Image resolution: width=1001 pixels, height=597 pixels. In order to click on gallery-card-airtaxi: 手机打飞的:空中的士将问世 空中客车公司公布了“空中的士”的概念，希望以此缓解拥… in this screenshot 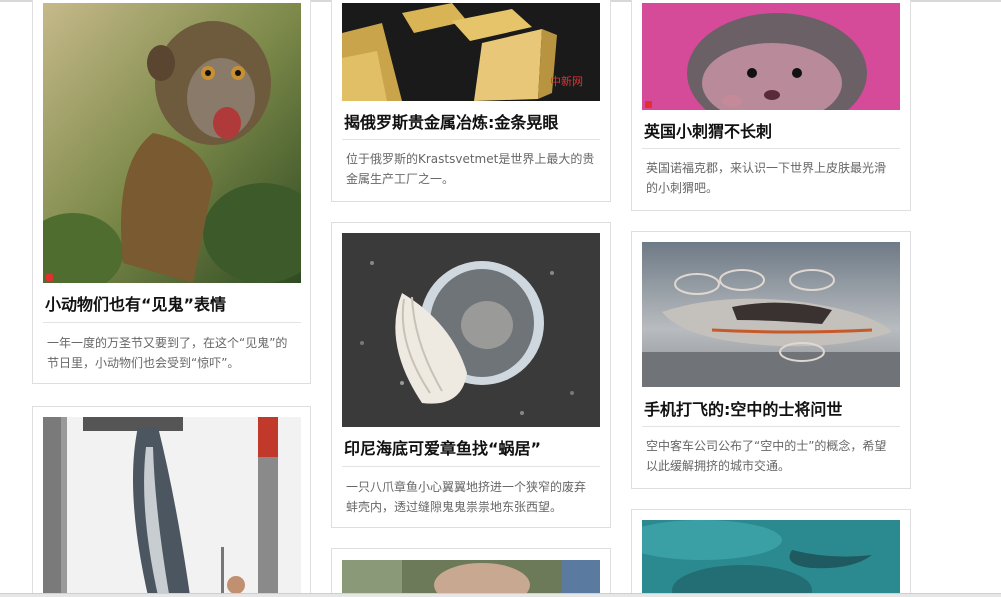, I will do `click(771, 360)`.